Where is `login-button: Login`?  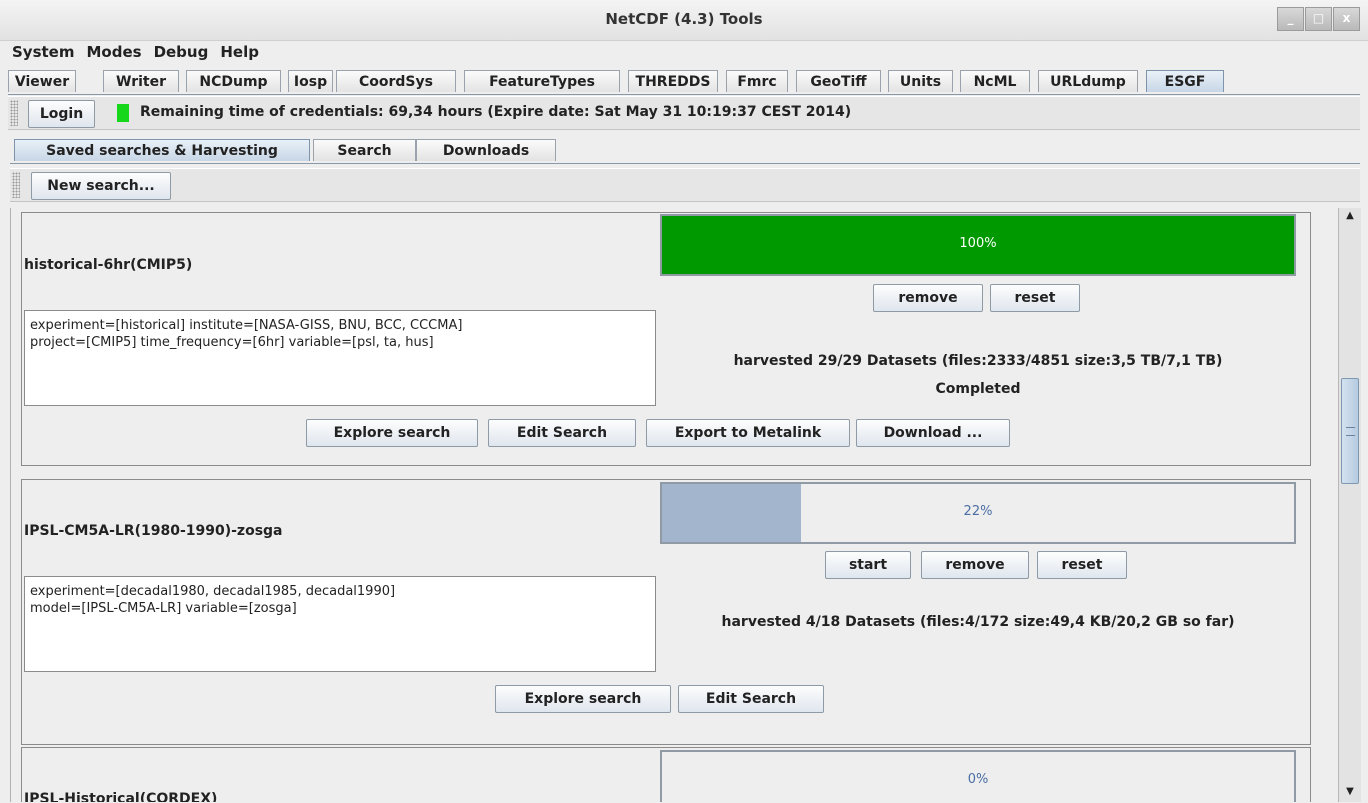 login-button: Login is located at coordinates (61, 114).